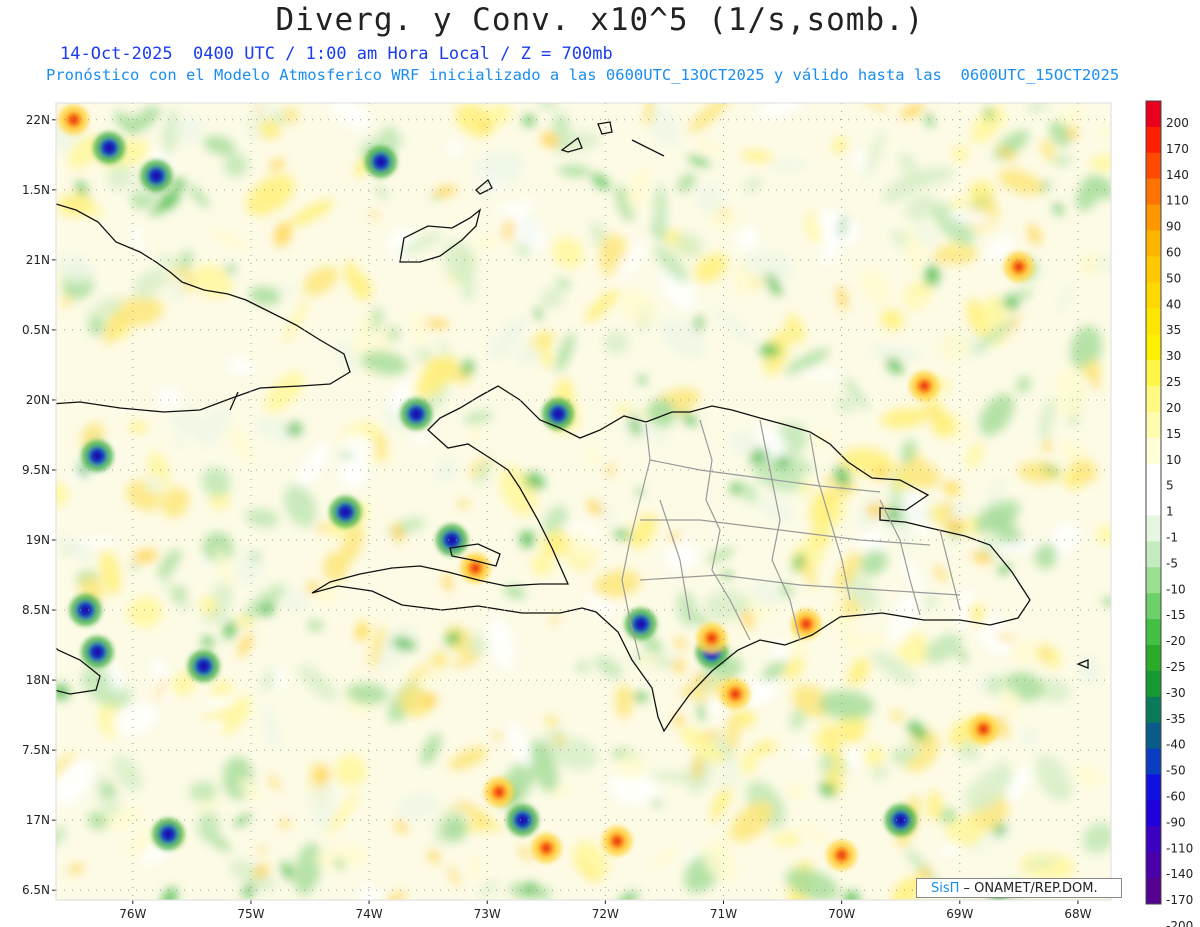 The height and width of the screenshot is (927, 1200). Describe the element at coordinates (1077, 914) in the screenshot. I see `lon-tick-label: 68W` at that location.